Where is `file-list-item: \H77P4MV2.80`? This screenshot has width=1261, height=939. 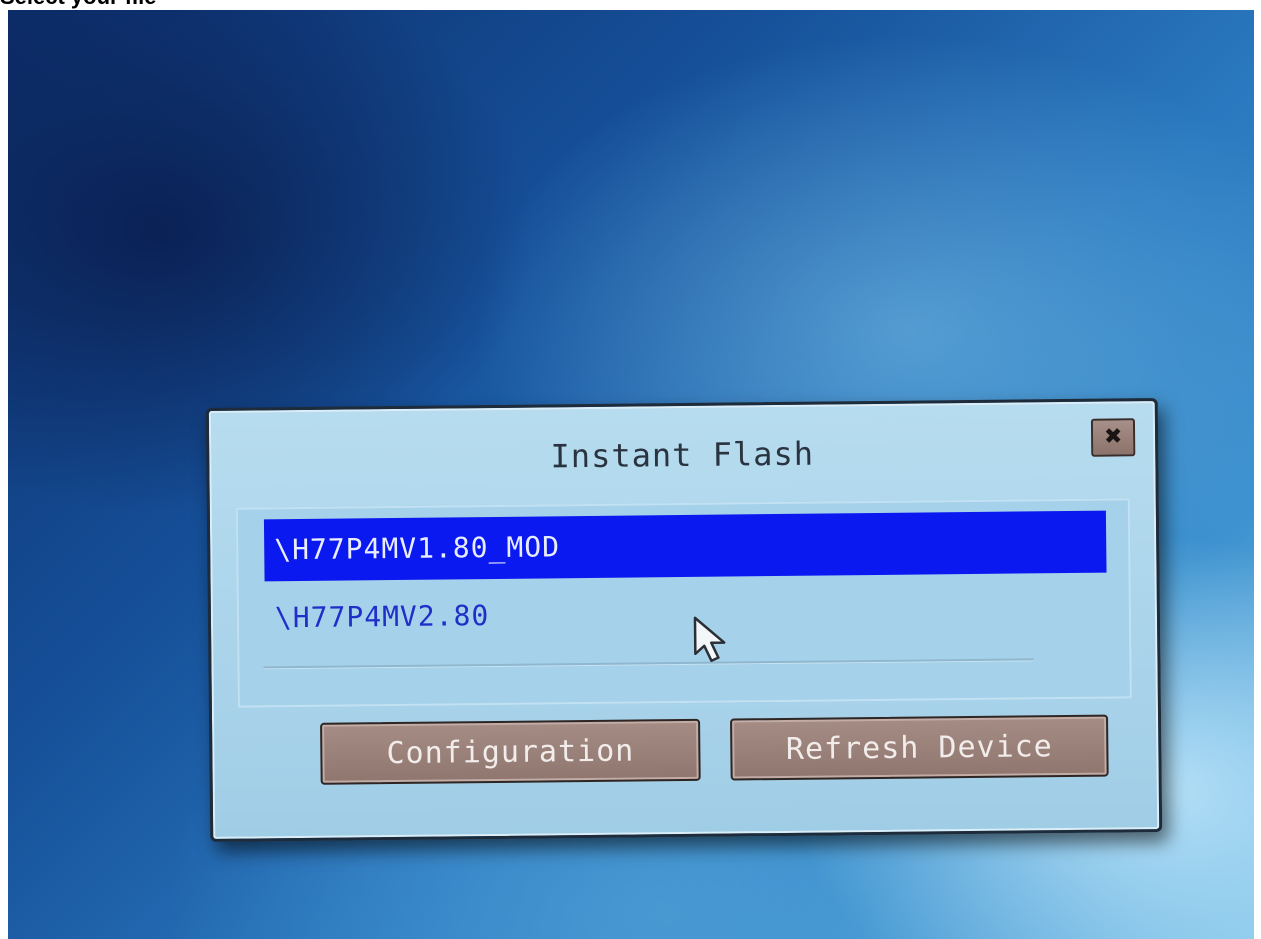
file-list-item: \H77P4MV2.80 is located at coordinates (686, 614).